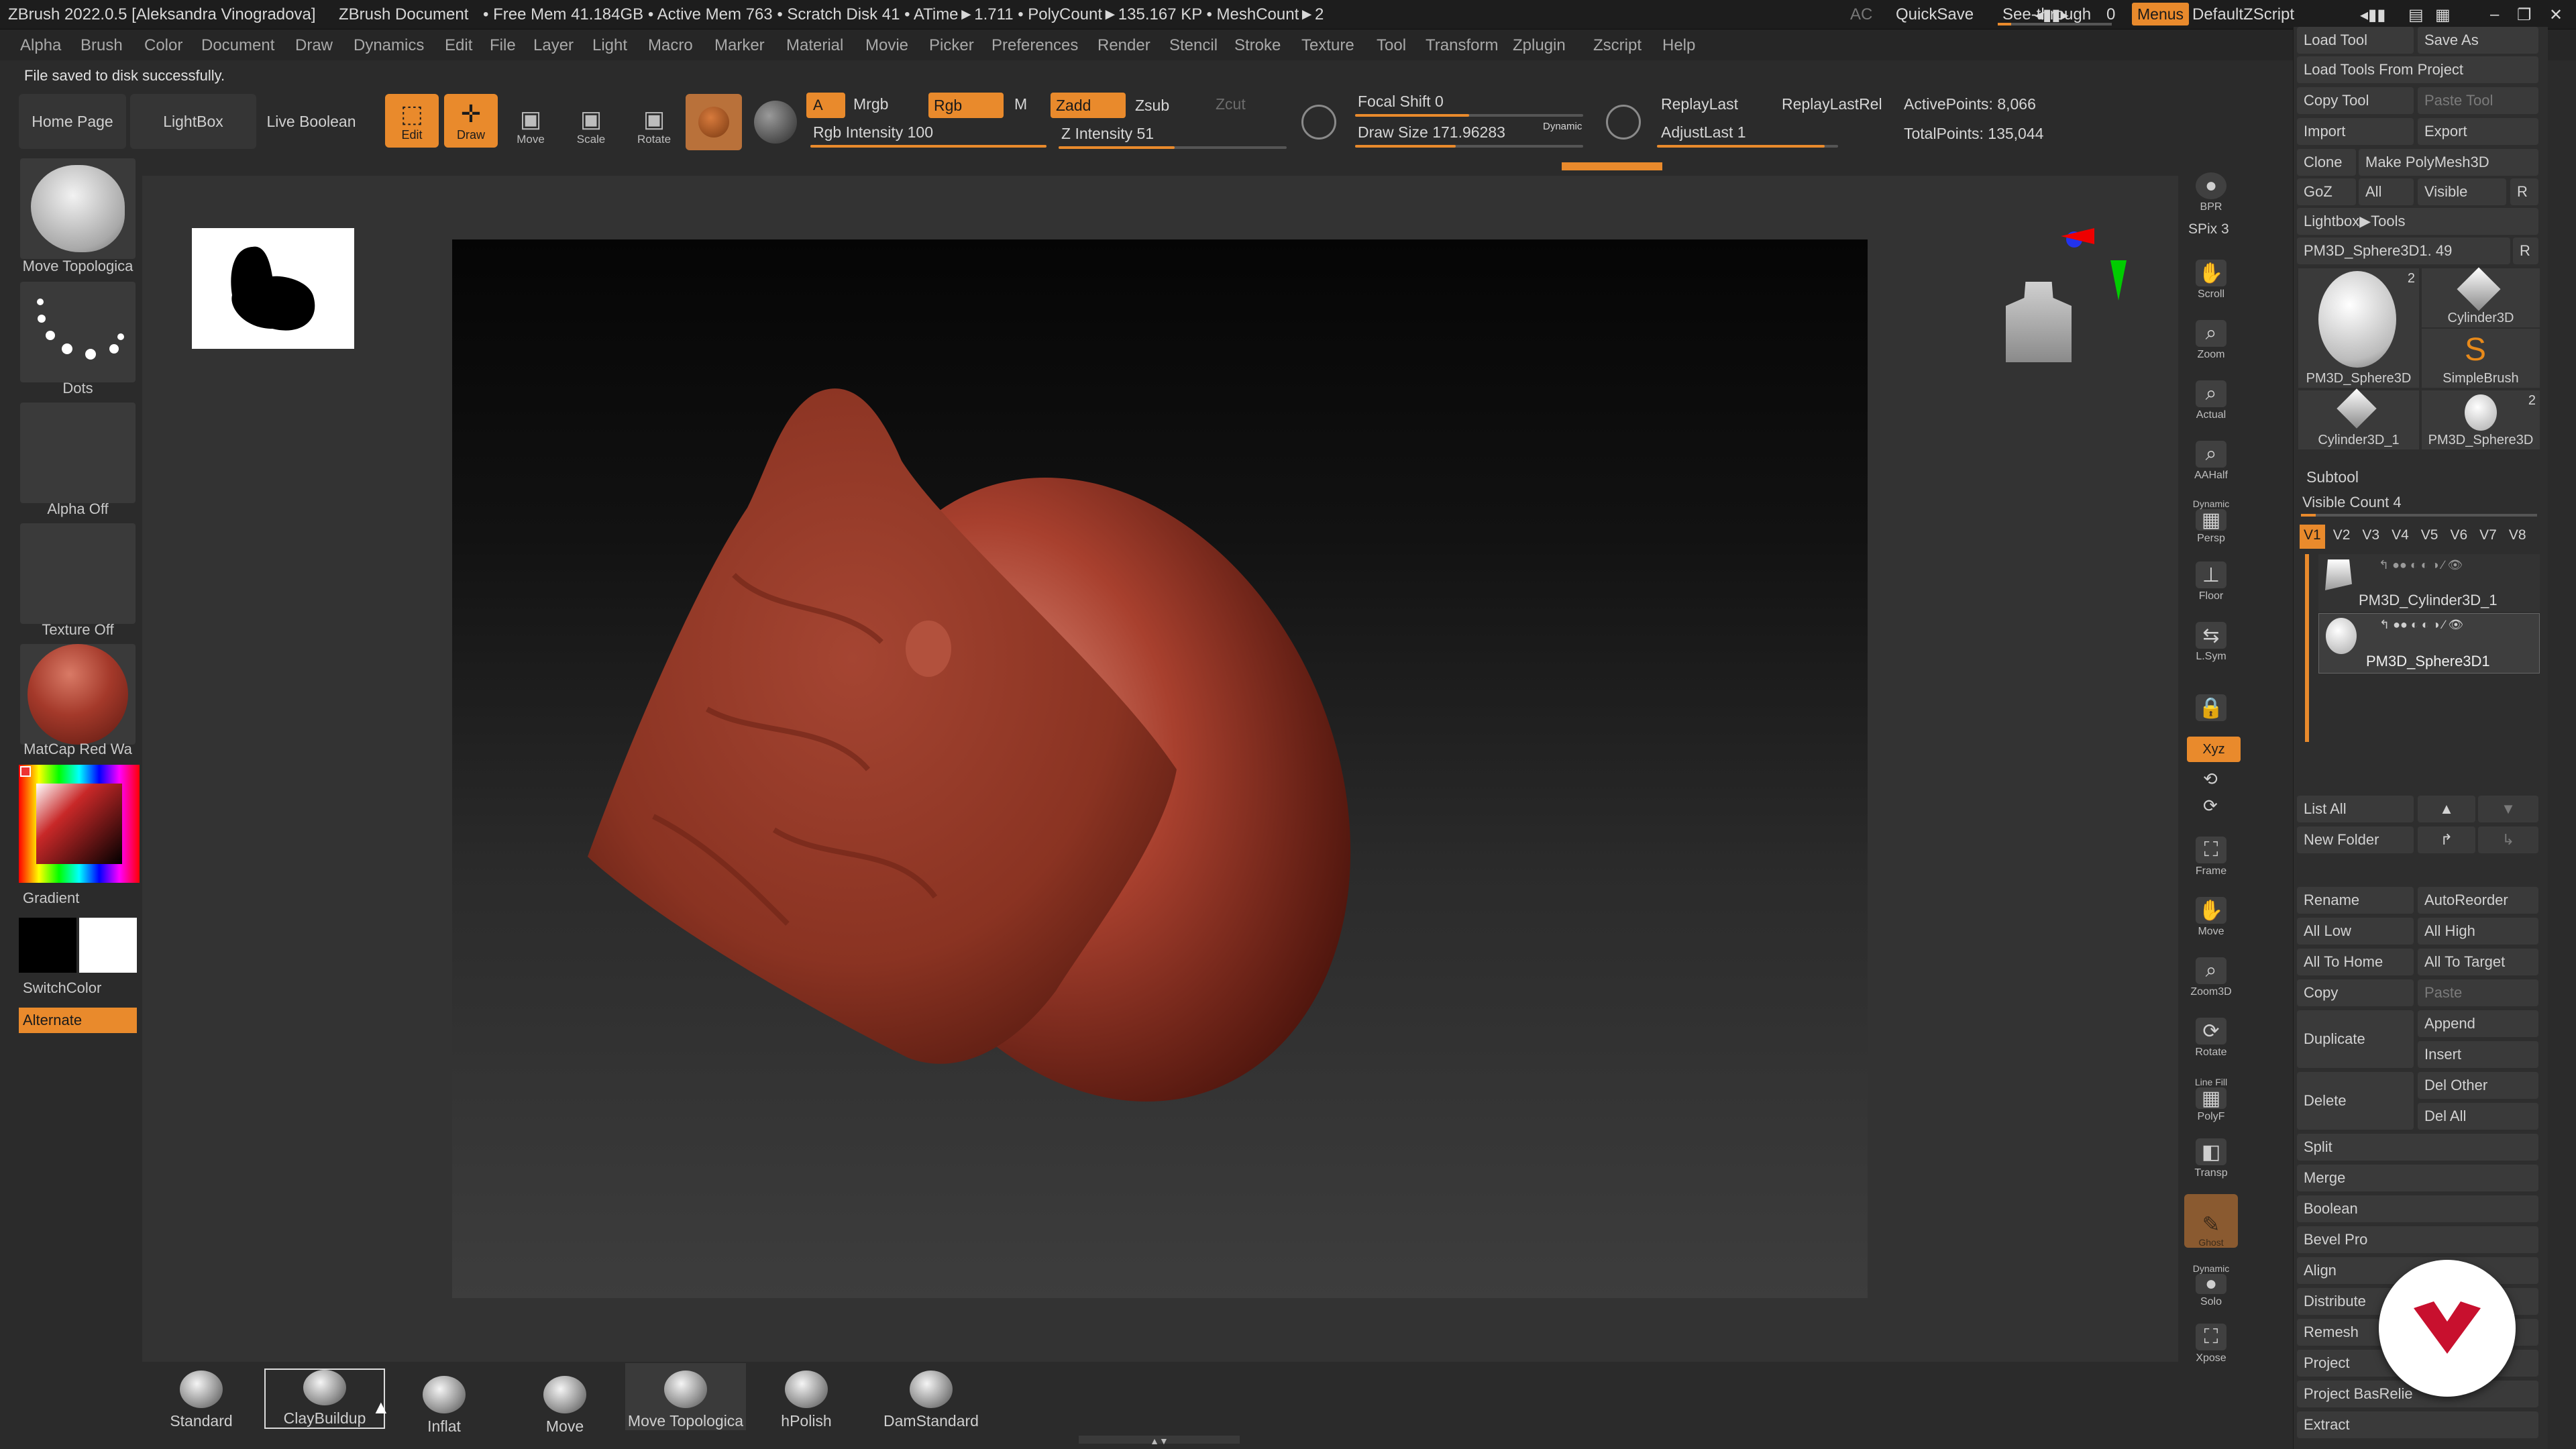 Image resolution: width=2576 pixels, height=1449 pixels. I want to click on boolean-button: Boolean, so click(2417, 1208).